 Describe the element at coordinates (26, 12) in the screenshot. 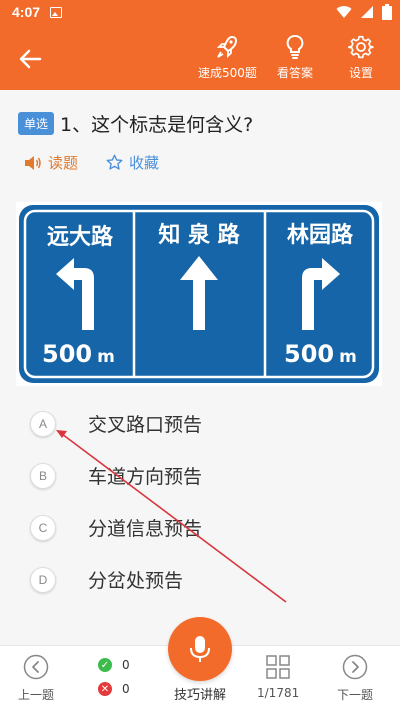

I see `status-time: 4:07` at that location.